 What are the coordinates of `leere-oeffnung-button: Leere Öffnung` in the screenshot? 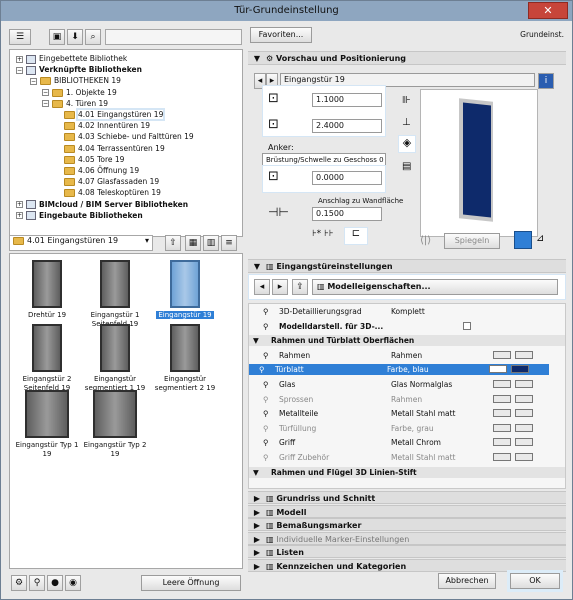 It's located at (191, 583).